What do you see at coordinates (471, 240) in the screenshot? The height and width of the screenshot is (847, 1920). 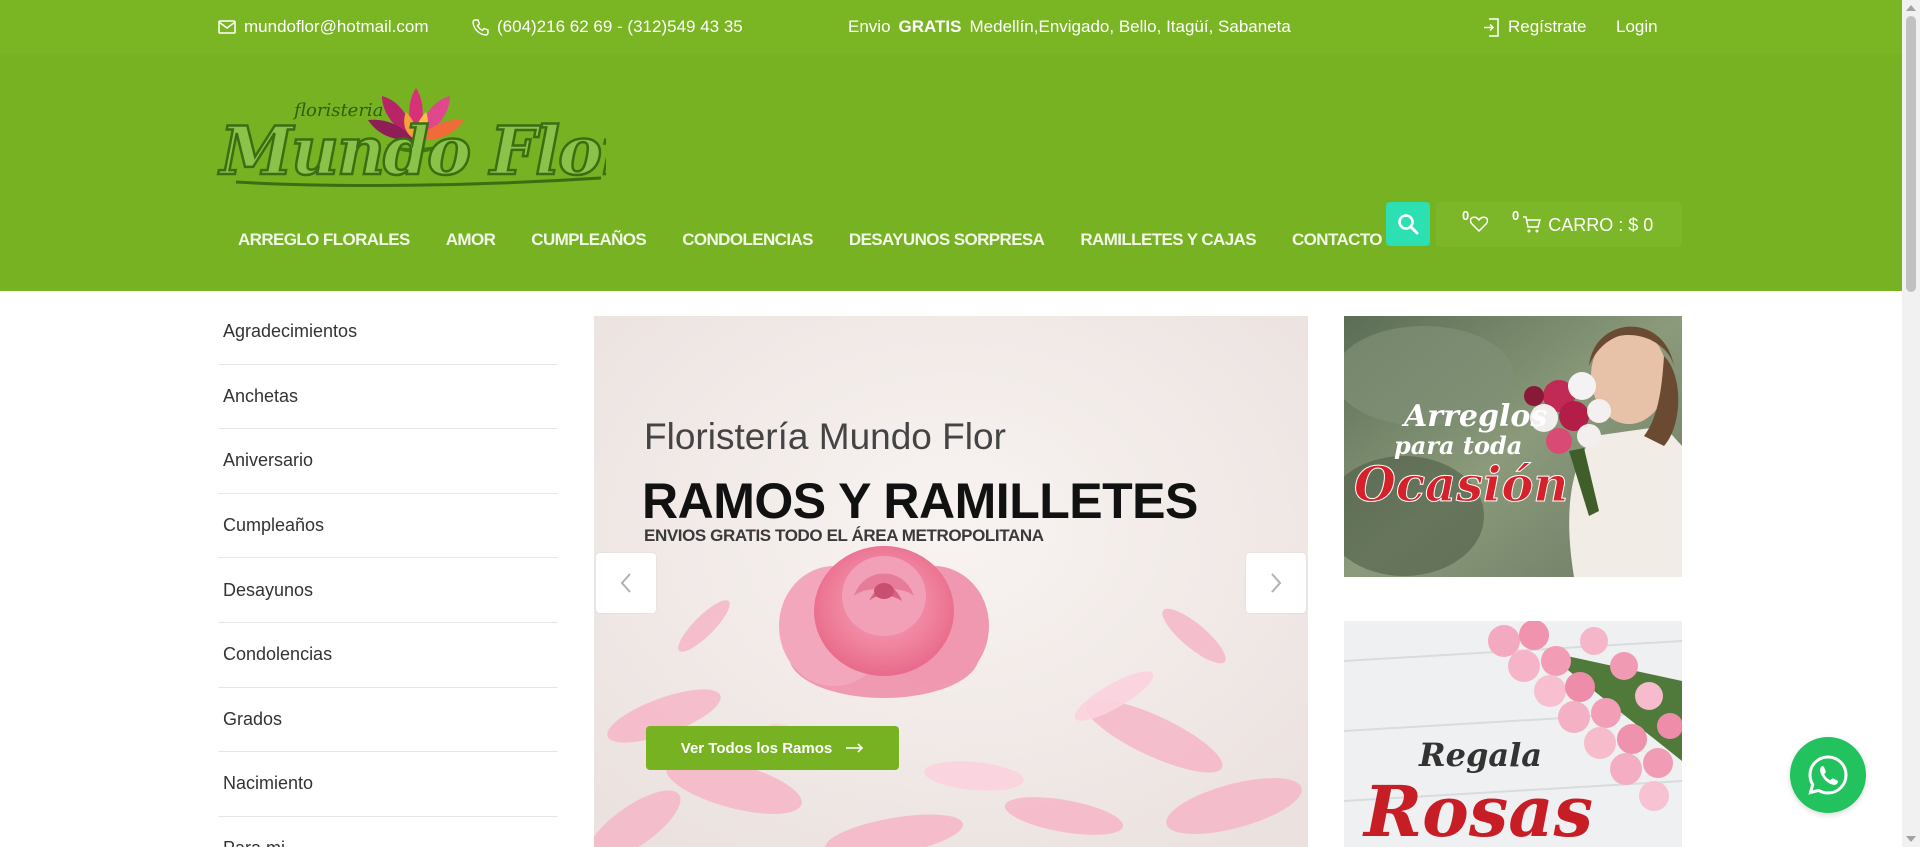 I see `nav-item-amor: AMOR` at bounding box center [471, 240].